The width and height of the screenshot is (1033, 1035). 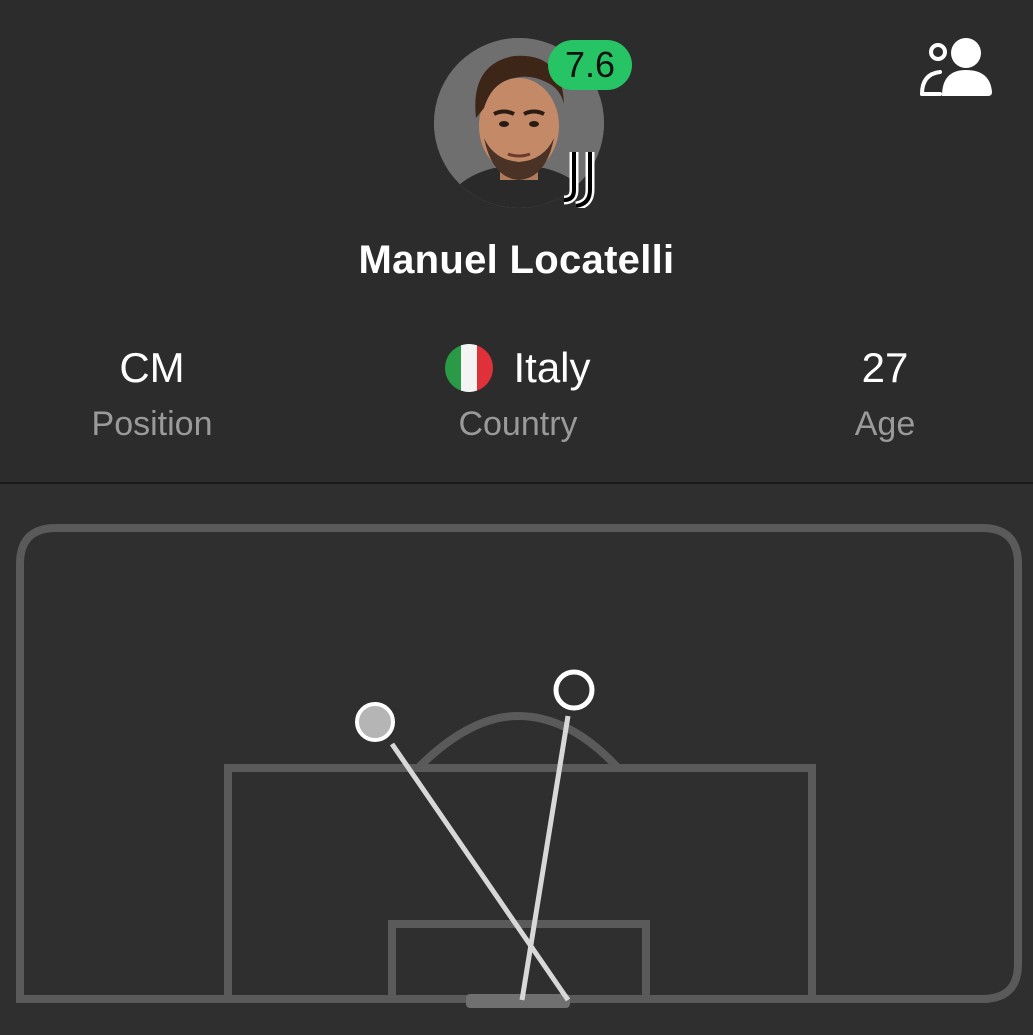 What do you see at coordinates (590, 65) in the screenshot?
I see `player-rating-badge: 7.6` at bounding box center [590, 65].